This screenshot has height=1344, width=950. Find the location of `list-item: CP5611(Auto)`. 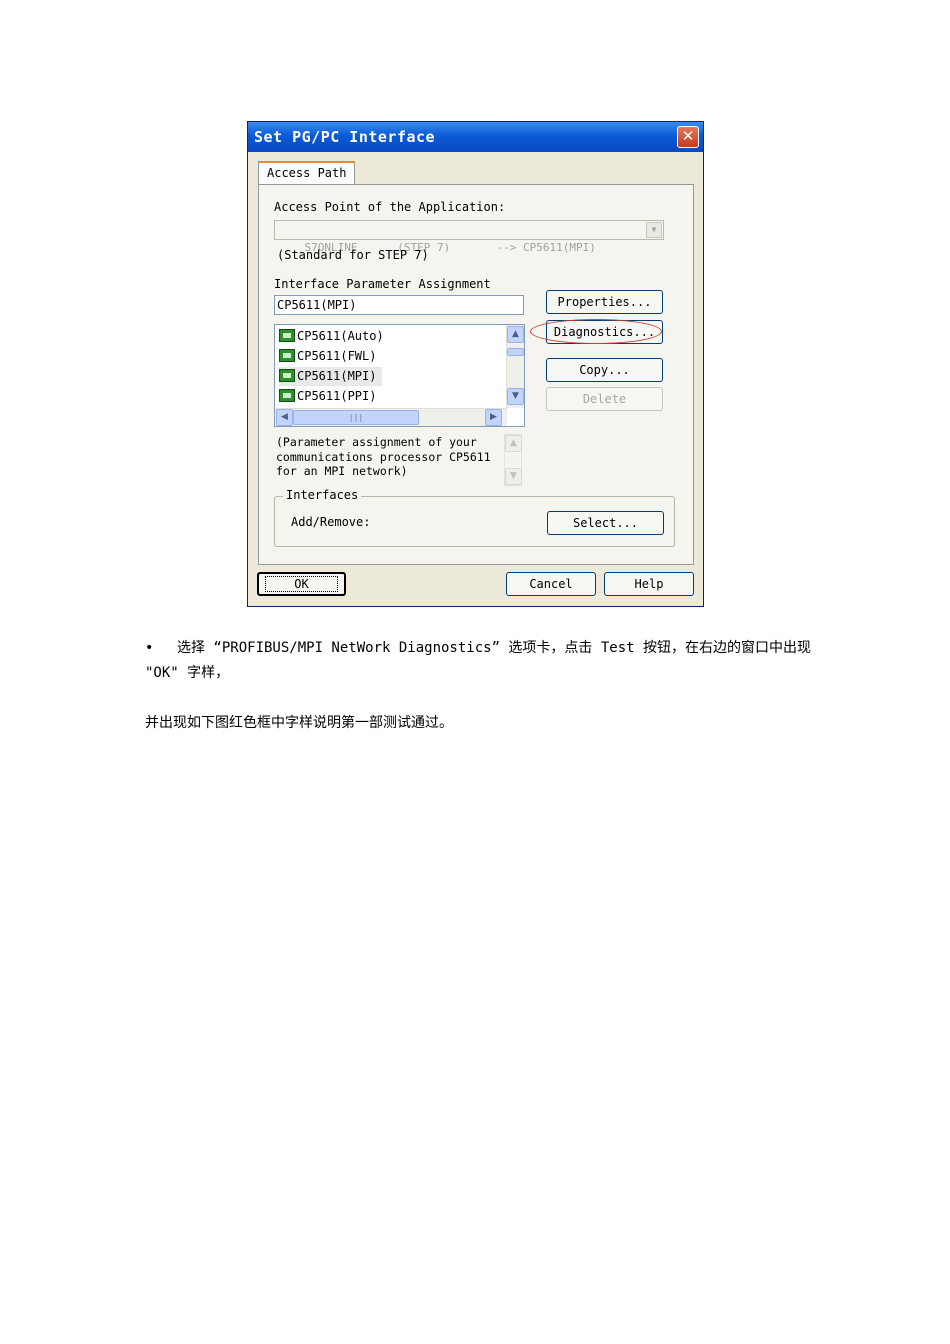

list-item: CP5611(Auto) is located at coordinates (334, 336).